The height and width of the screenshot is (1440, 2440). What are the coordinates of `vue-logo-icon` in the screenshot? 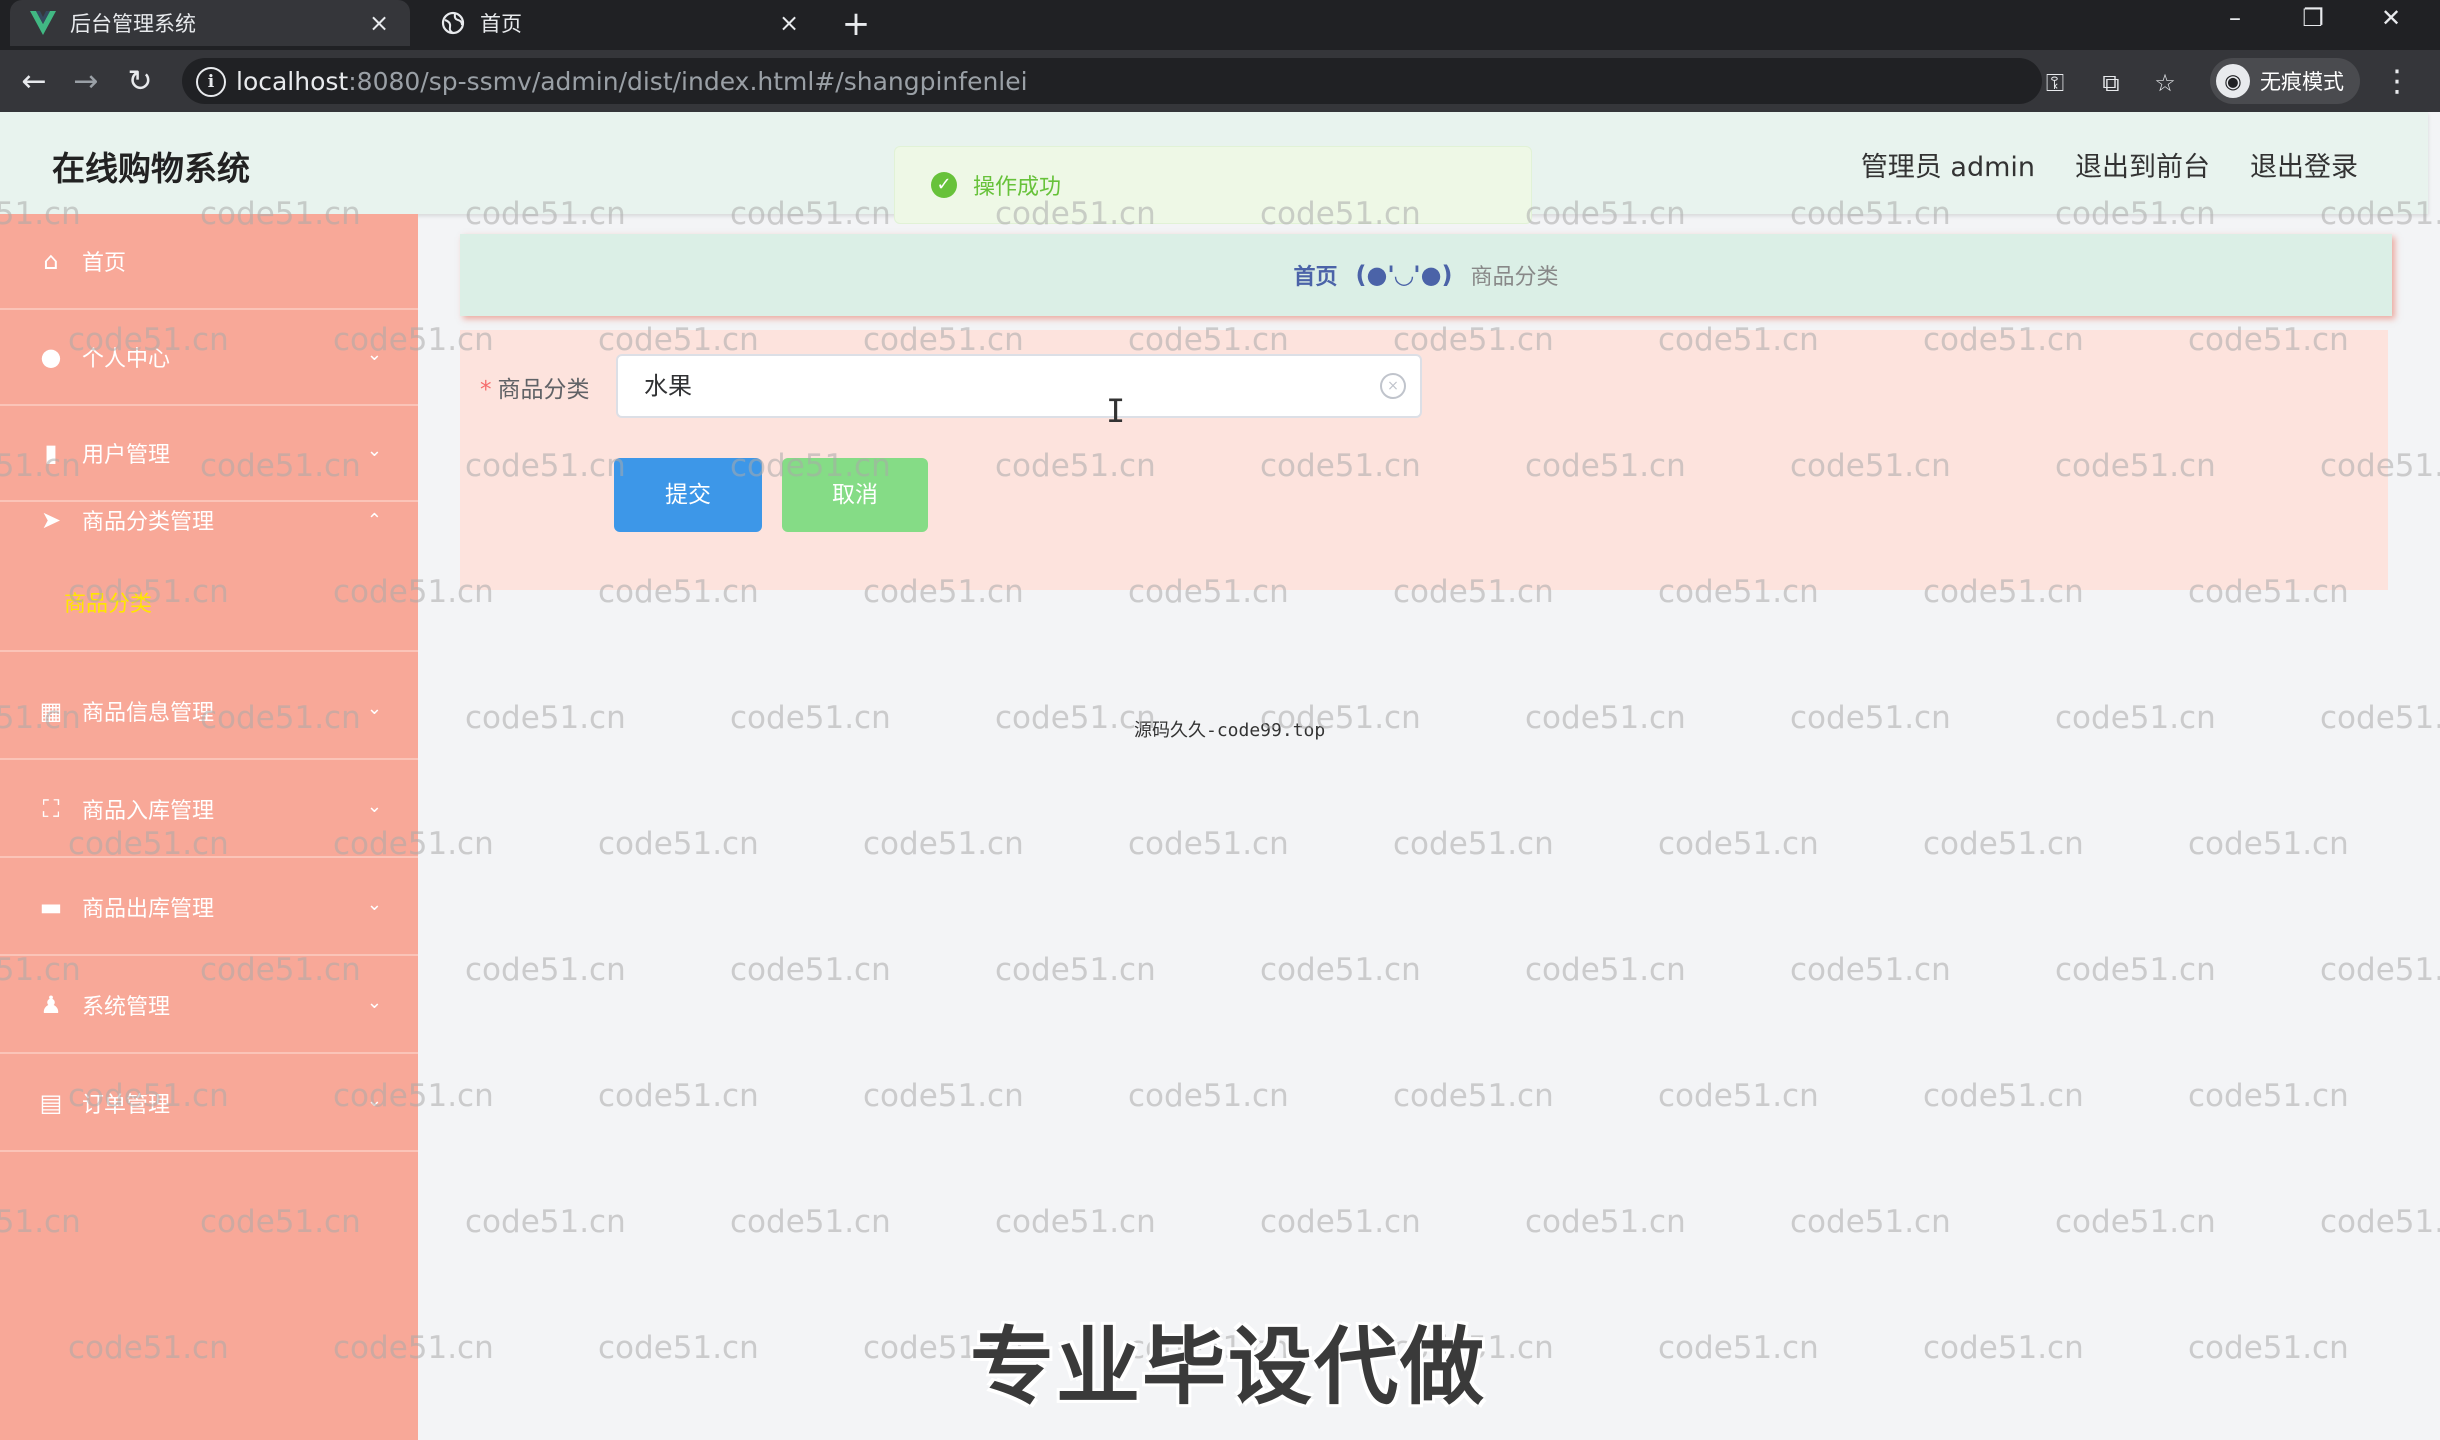 It's located at (43, 23).